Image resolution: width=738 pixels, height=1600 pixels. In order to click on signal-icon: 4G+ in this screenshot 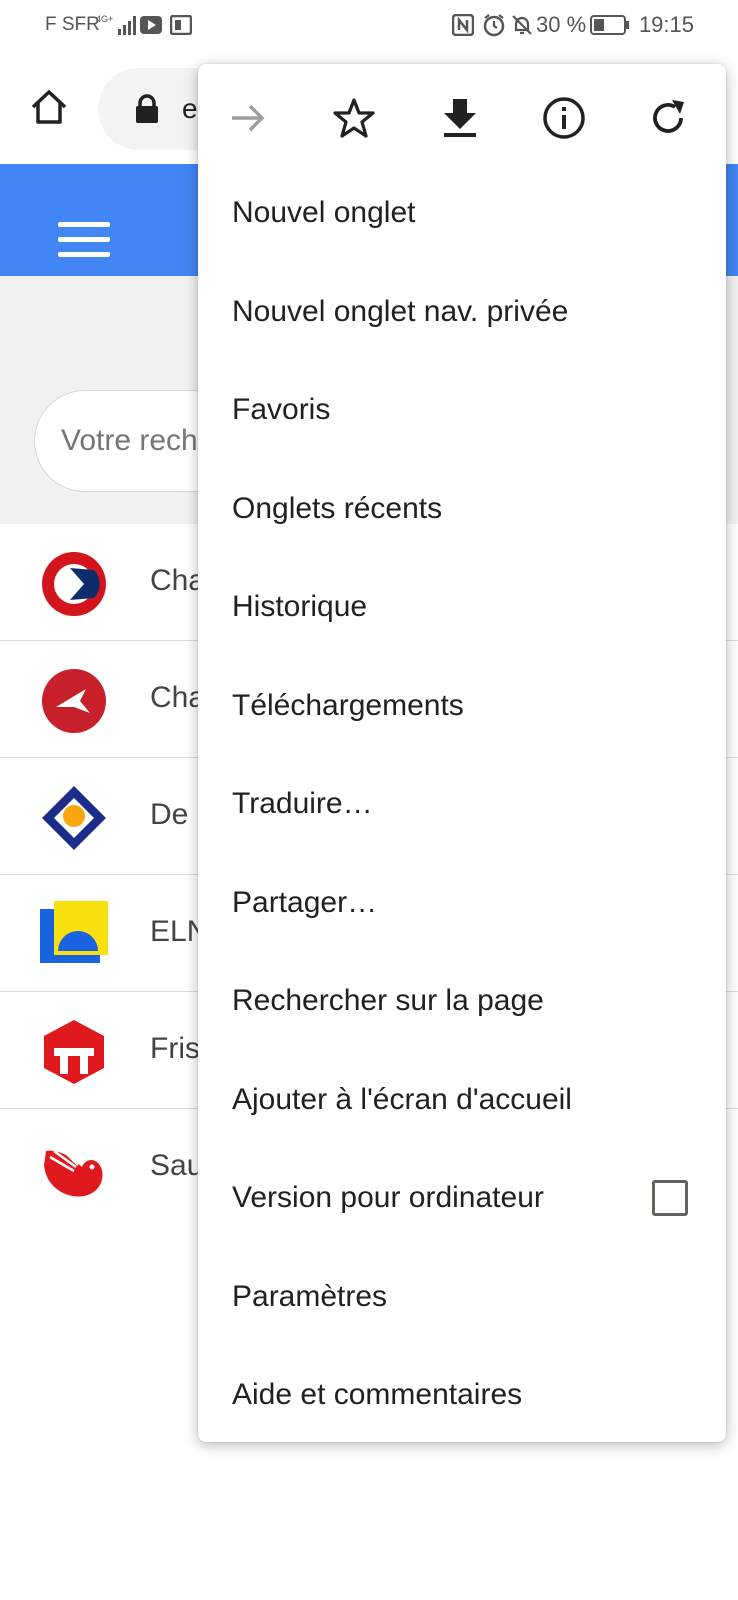, I will do `click(116, 24)`.